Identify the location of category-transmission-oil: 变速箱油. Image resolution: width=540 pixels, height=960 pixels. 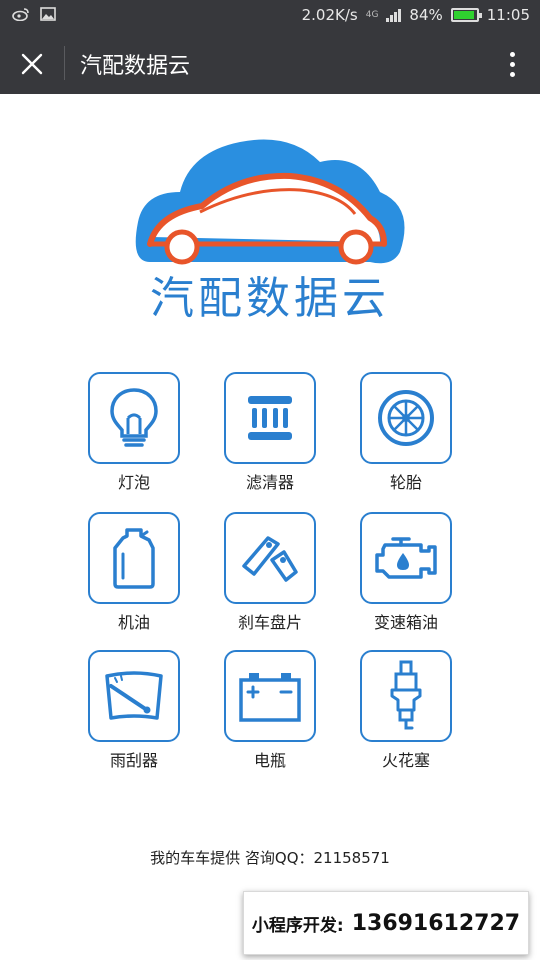
(406, 572).